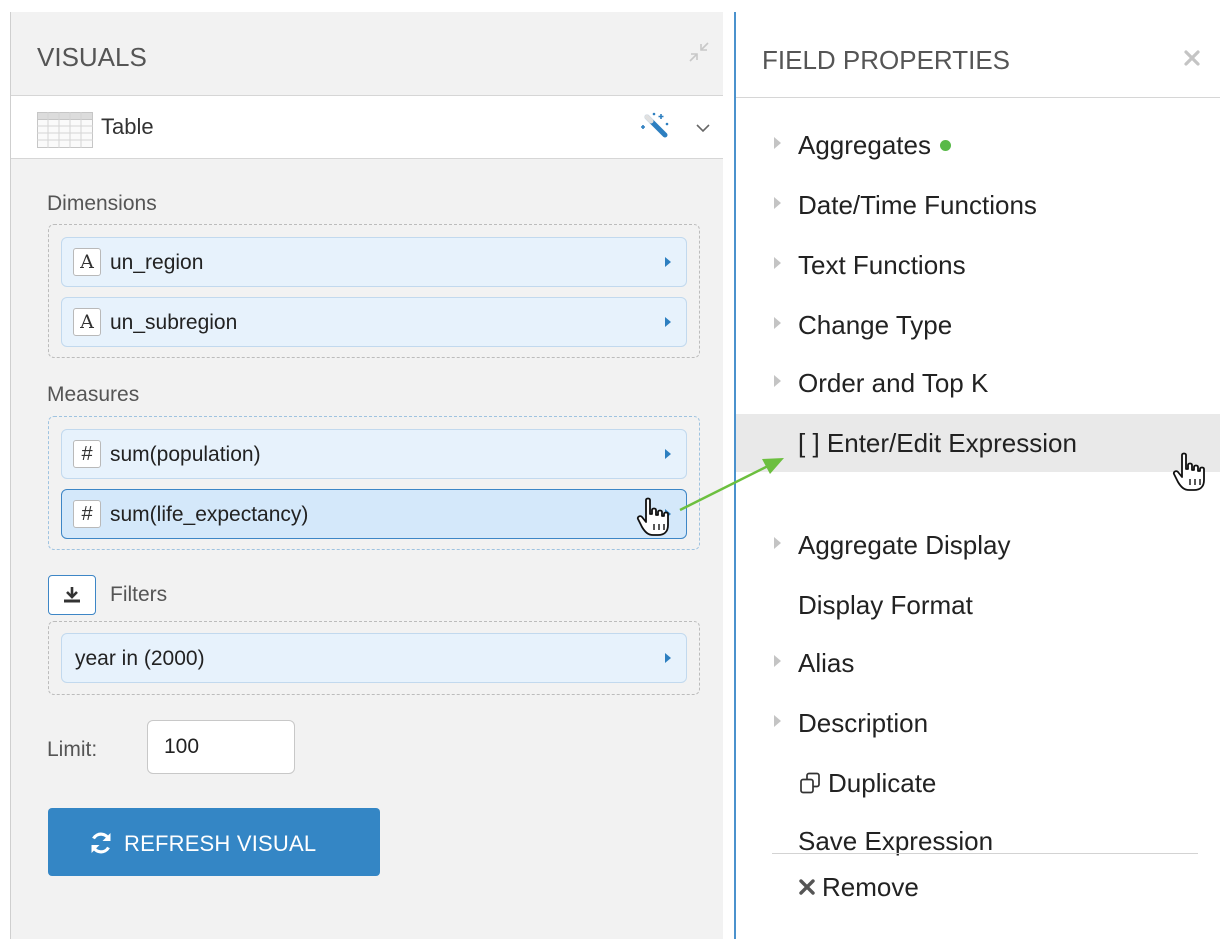  I want to click on visual-type-selector: Table, so click(367, 127).